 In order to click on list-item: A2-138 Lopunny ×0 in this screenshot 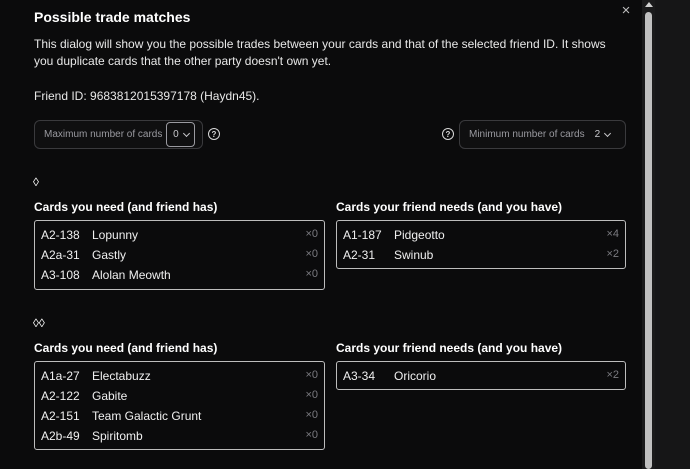, I will do `click(179, 235)`.